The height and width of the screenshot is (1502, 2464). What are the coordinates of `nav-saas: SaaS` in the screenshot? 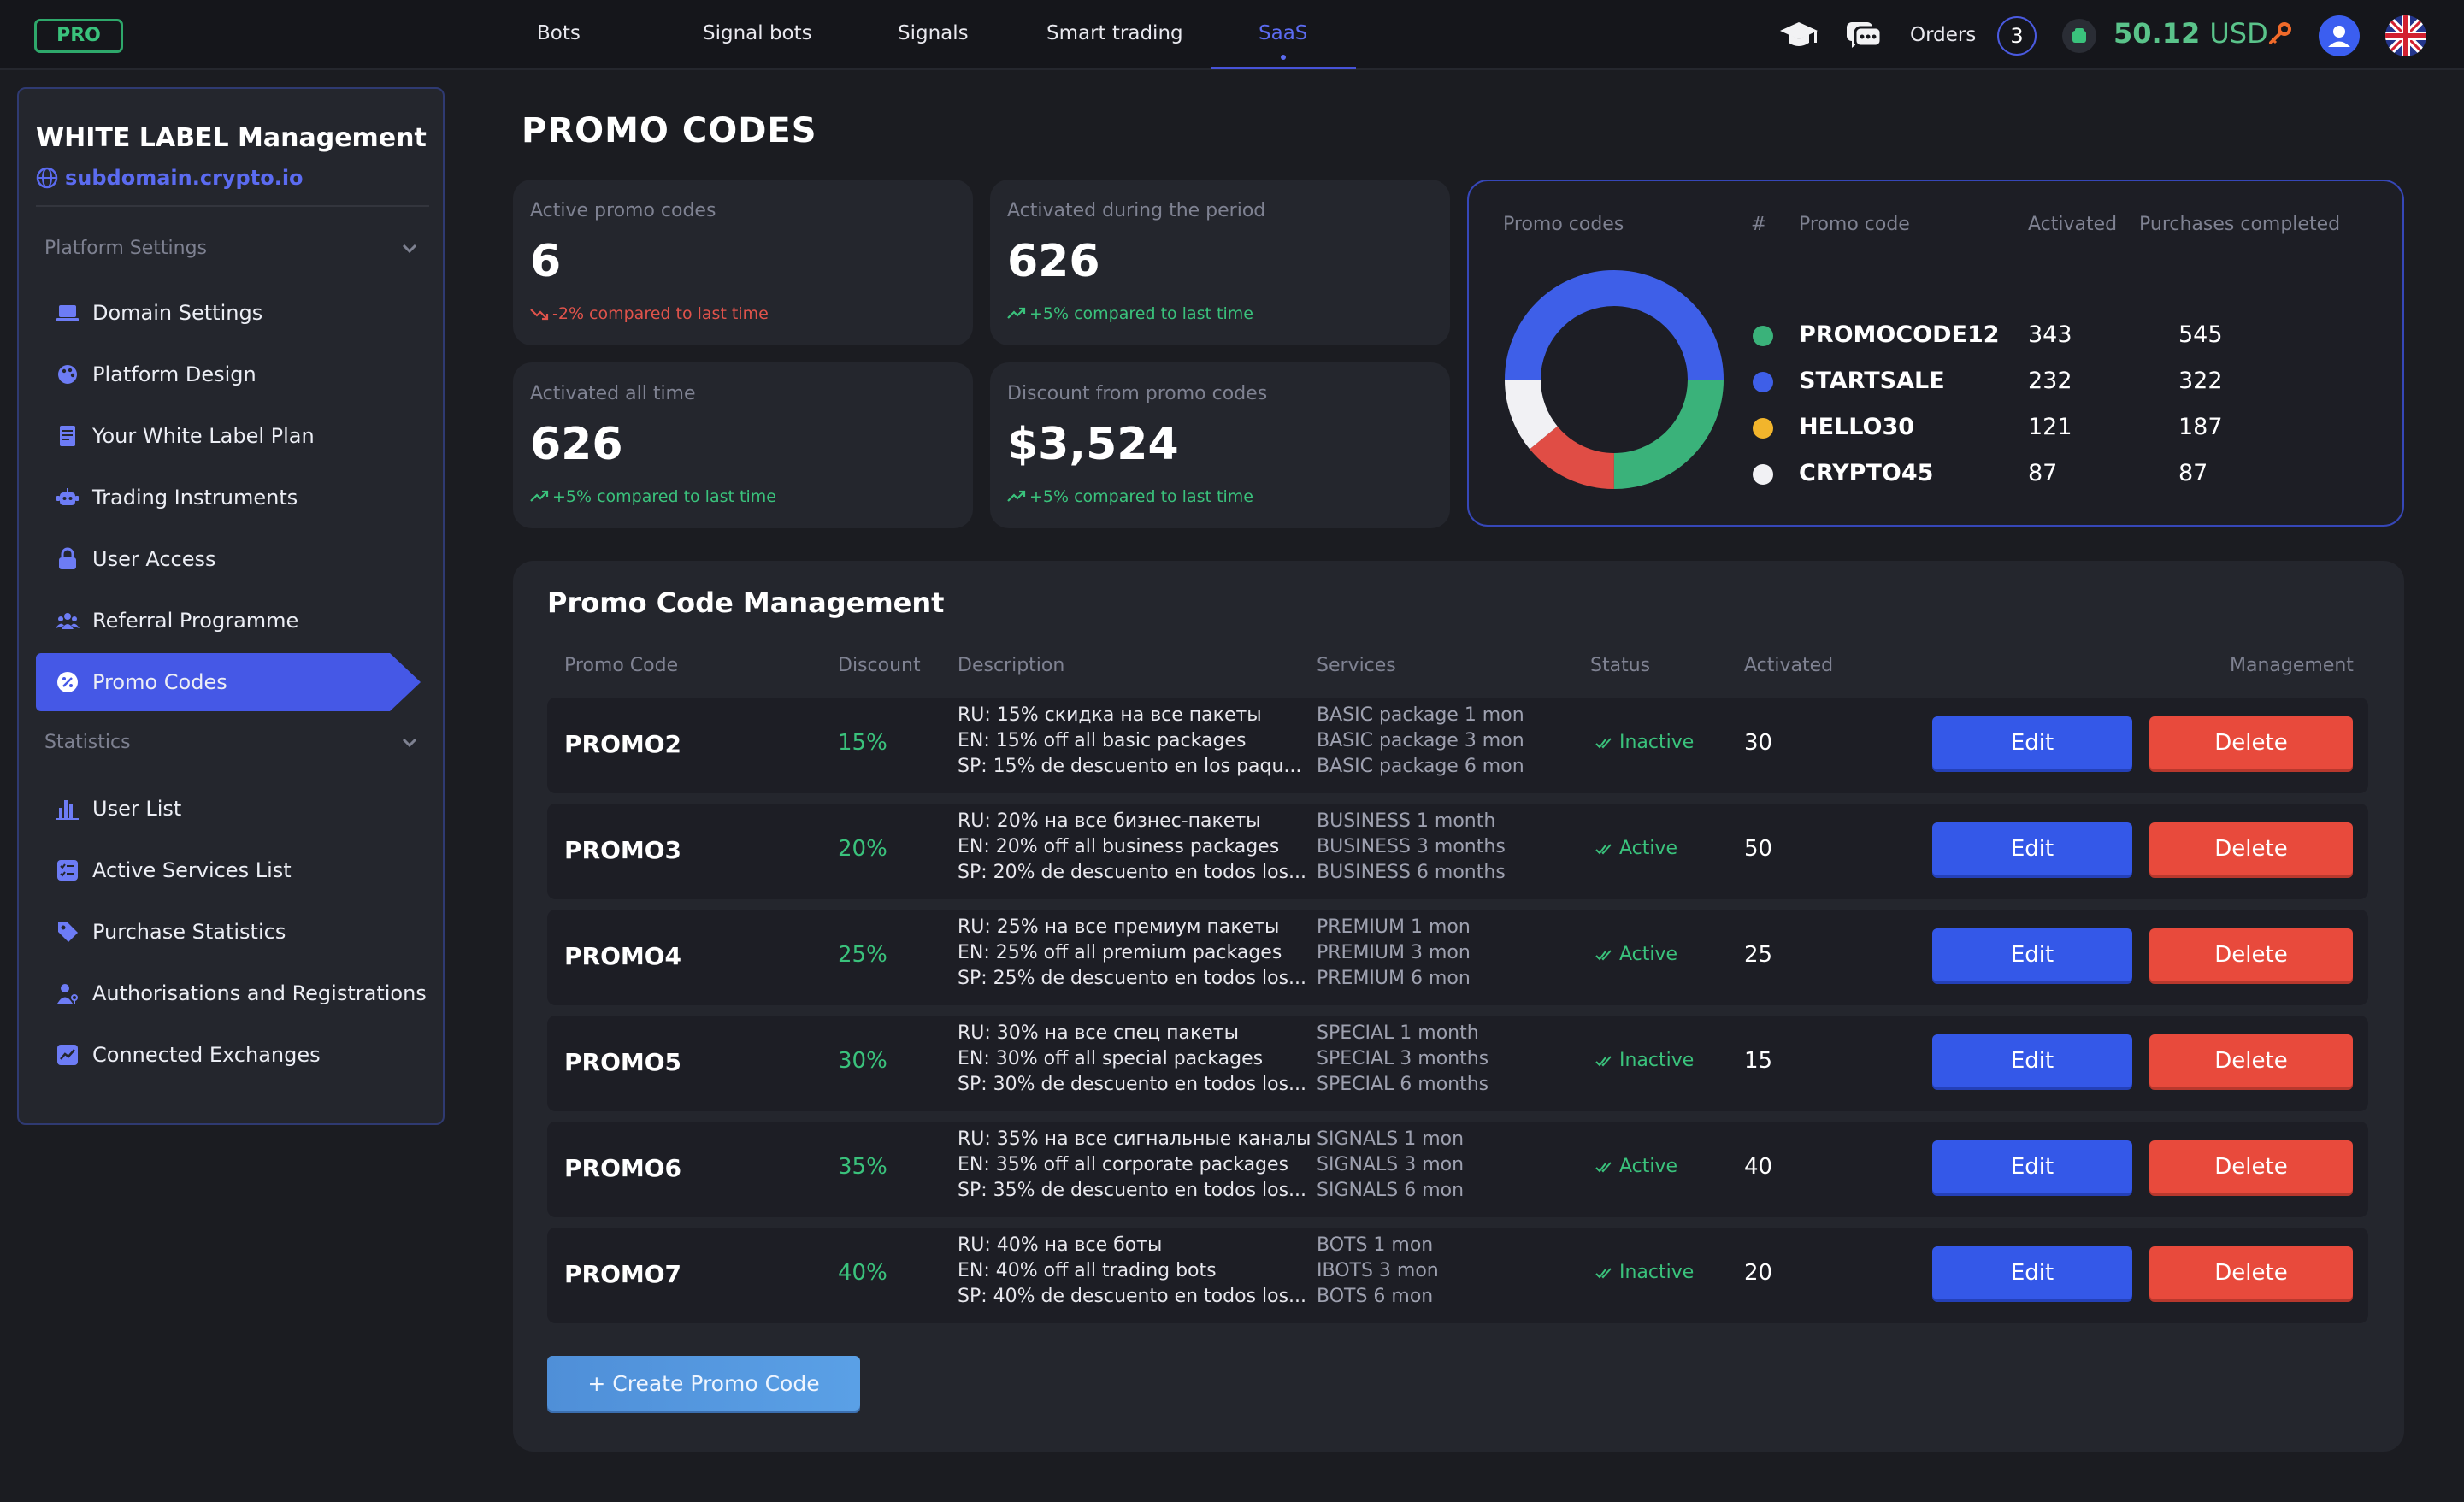 It's located at (1283, 33).